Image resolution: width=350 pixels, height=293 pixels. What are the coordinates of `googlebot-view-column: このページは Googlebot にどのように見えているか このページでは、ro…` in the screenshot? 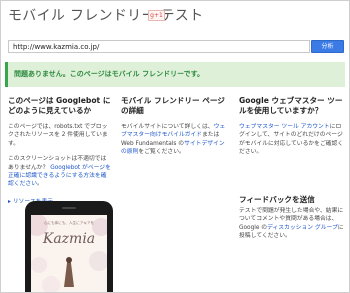 It's located at (60, 151).